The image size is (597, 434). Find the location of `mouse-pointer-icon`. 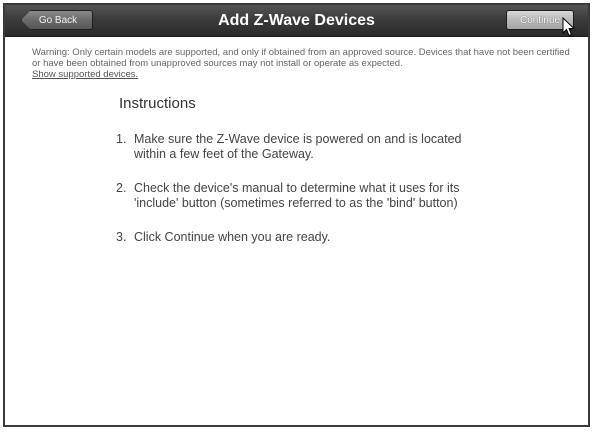

mouse-pointer-icon is located at coordinates (569, 27).